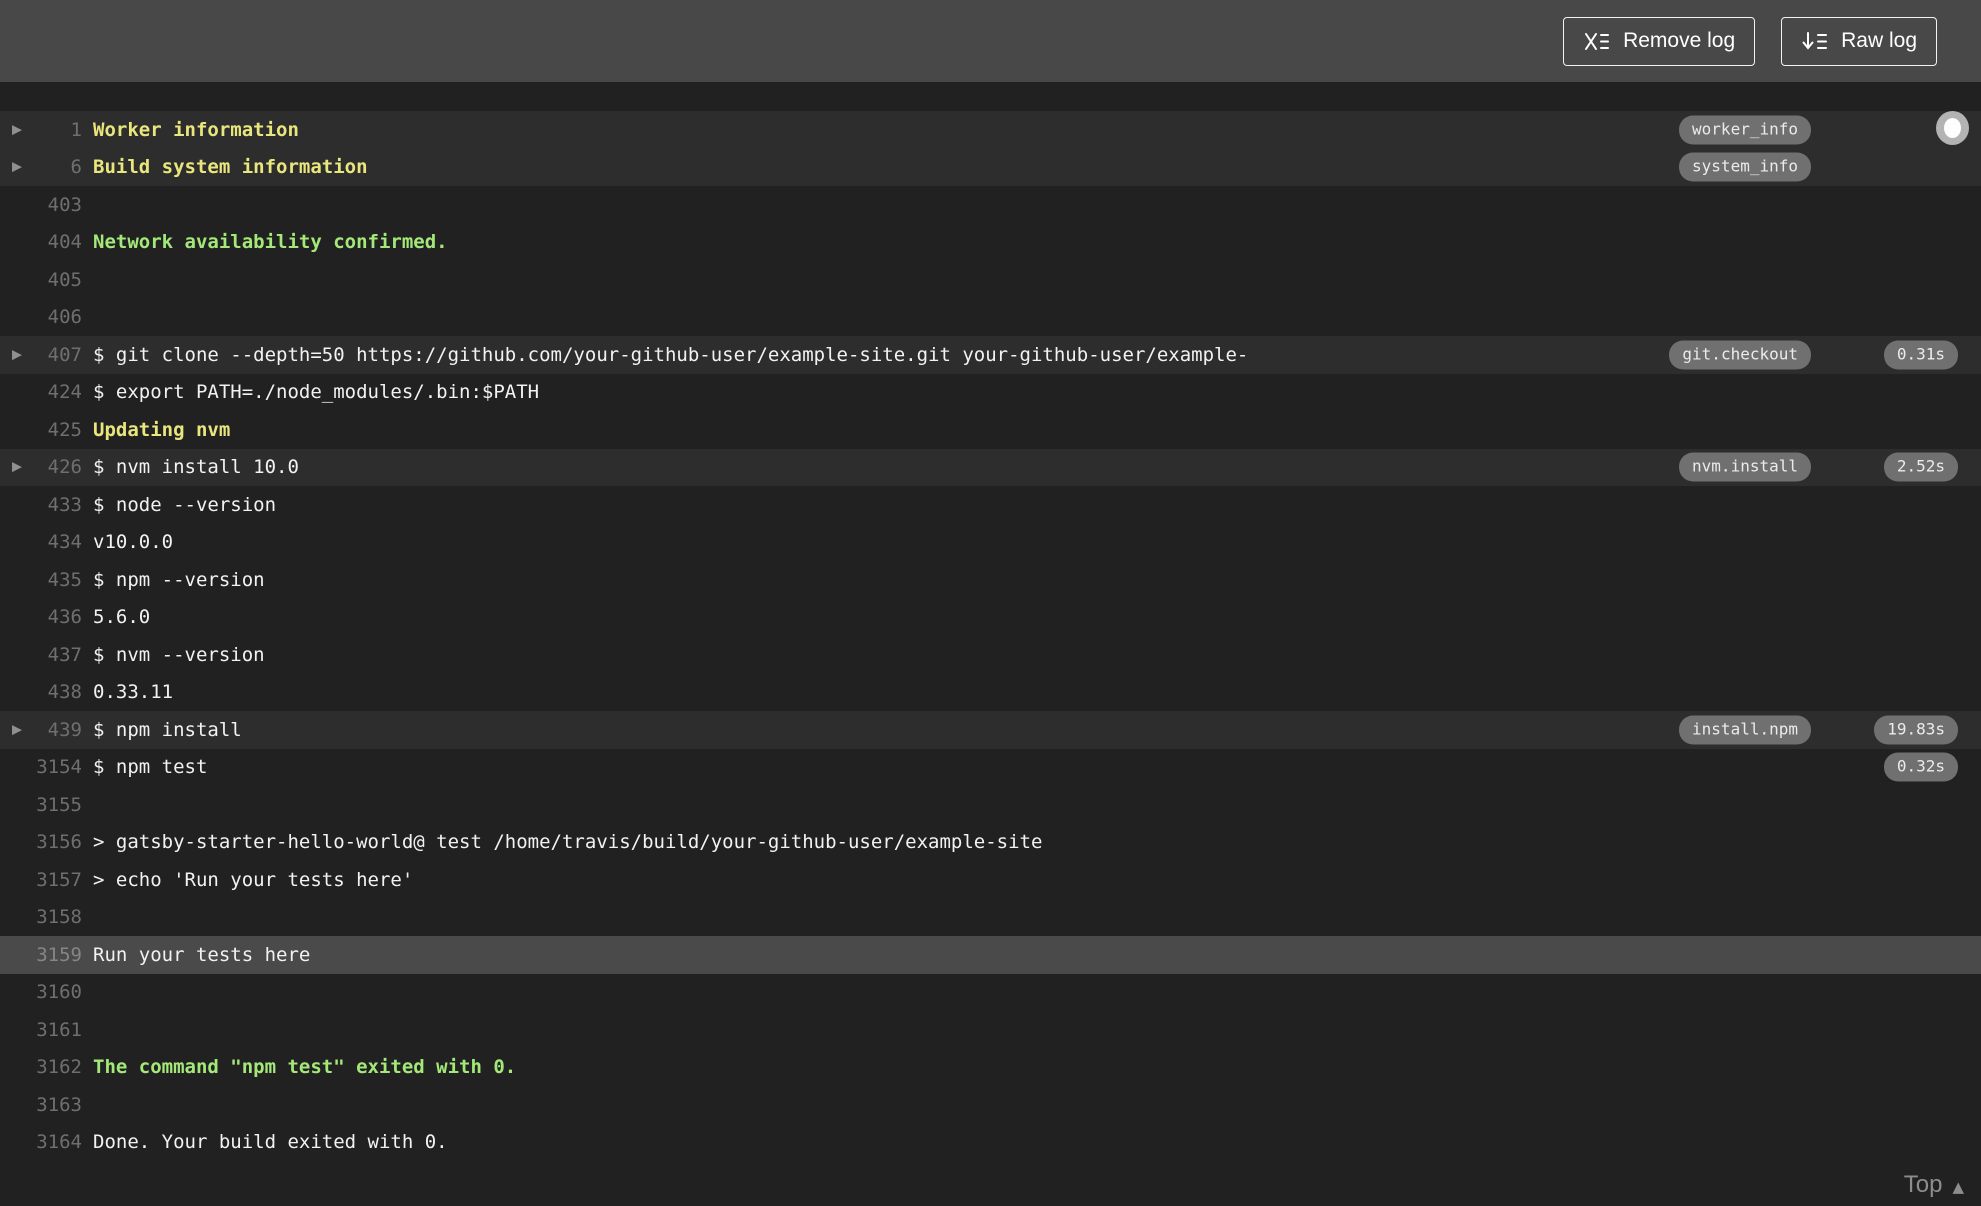  I want to click on toolbar: Remove log Raw log, so click(990, 41).